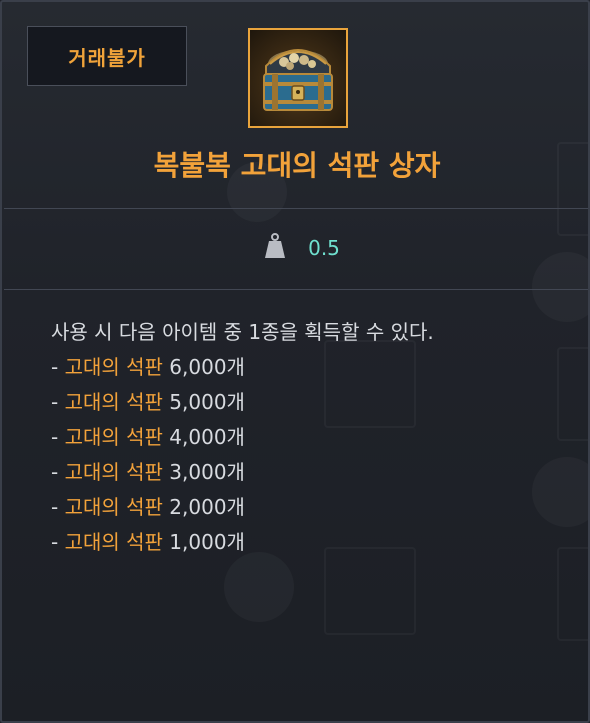  Describe the element at coordinates (324, 248) in the screenshot. I see `weight-value: 0.5` at that location.